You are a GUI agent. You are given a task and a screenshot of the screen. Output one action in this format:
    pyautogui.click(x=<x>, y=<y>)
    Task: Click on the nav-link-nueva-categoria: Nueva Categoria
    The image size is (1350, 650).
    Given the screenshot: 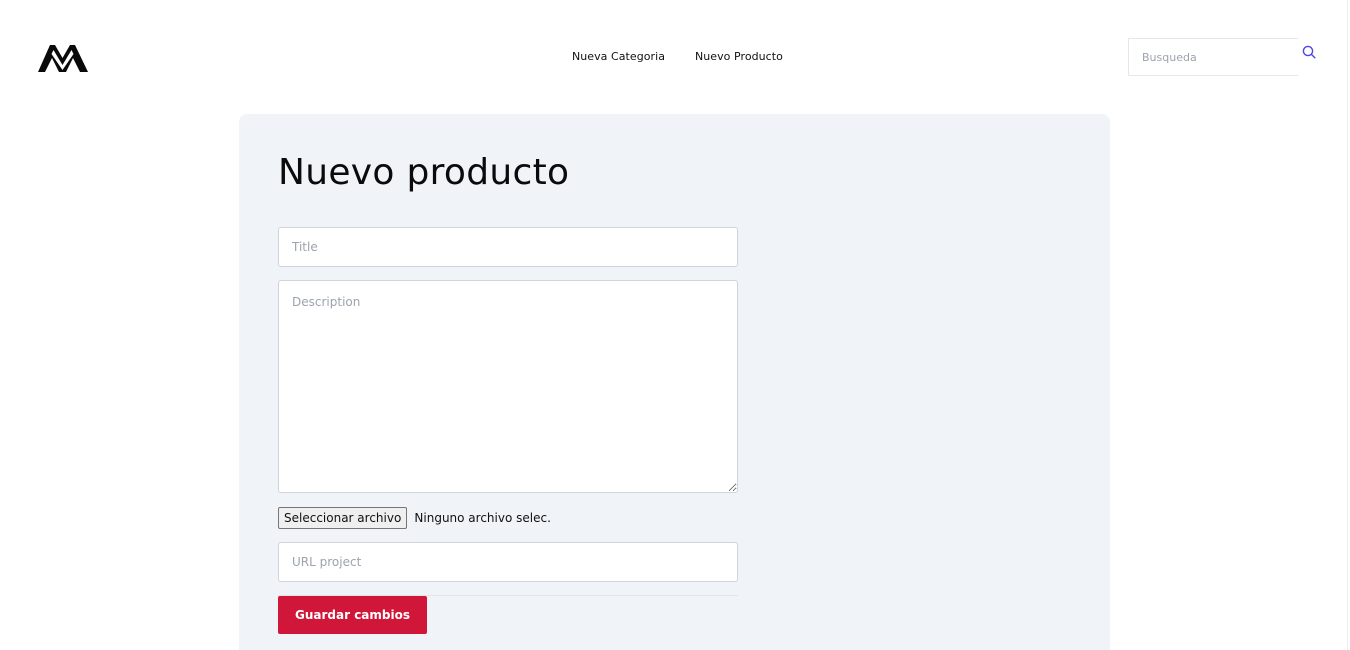 What is the action you would take?
    pyautogui.click(x=618, y=56)
    